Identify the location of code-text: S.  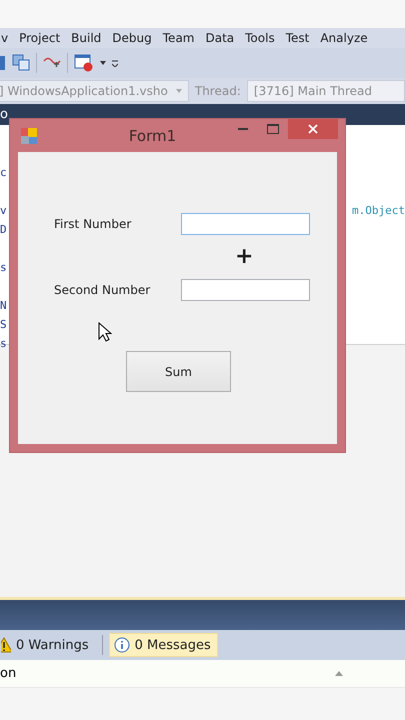
(3, 324).